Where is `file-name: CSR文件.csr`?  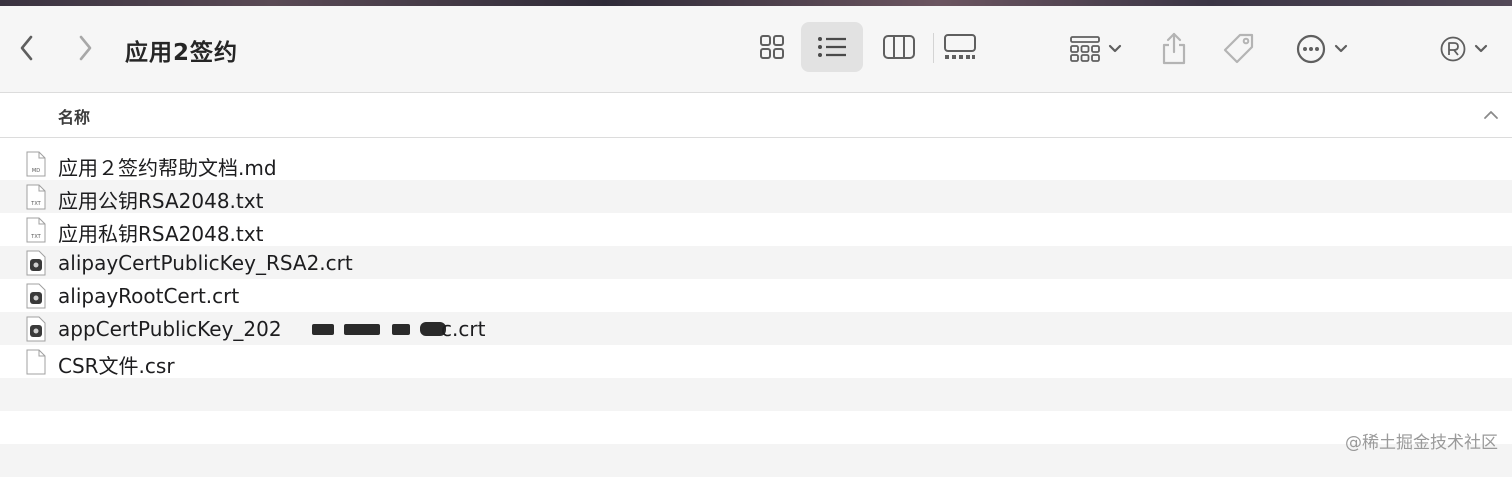 file-name: CSR文件.csr is located at coordinates (116, 366).